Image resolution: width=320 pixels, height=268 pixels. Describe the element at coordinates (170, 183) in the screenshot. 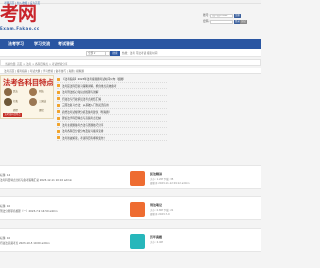

I see `card-meta-updated: 更新于 2023-11-12 09:12 admin` at that location.